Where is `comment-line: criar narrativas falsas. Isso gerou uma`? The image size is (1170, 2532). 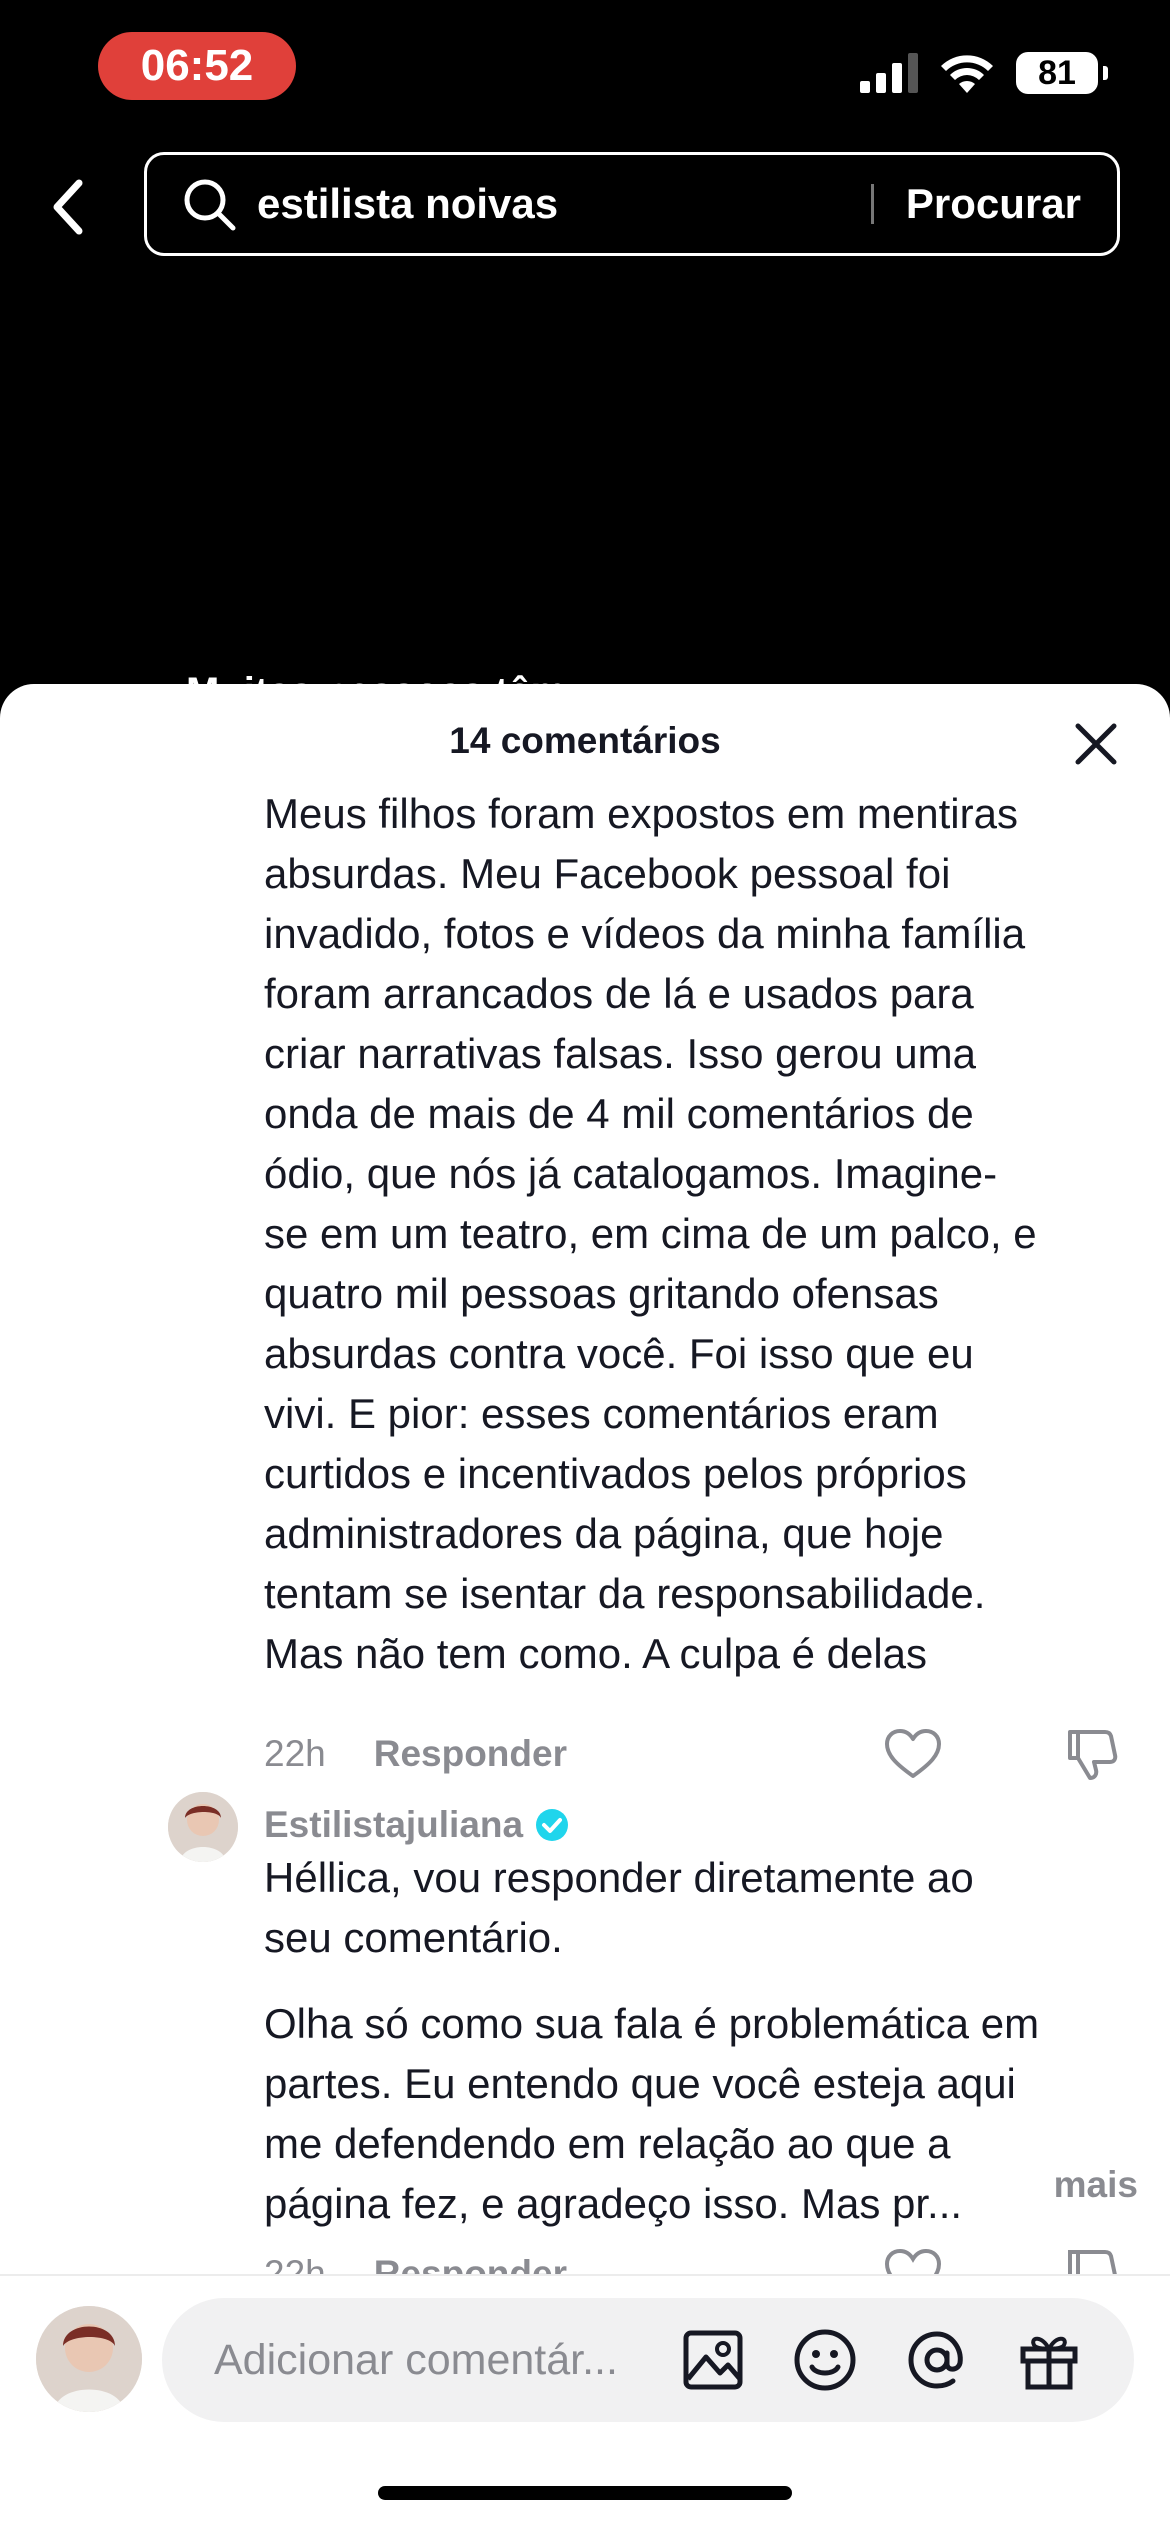 comment-line: criar narrativas falsas. Isso gerou uma is located at coordinates (620, 1053).